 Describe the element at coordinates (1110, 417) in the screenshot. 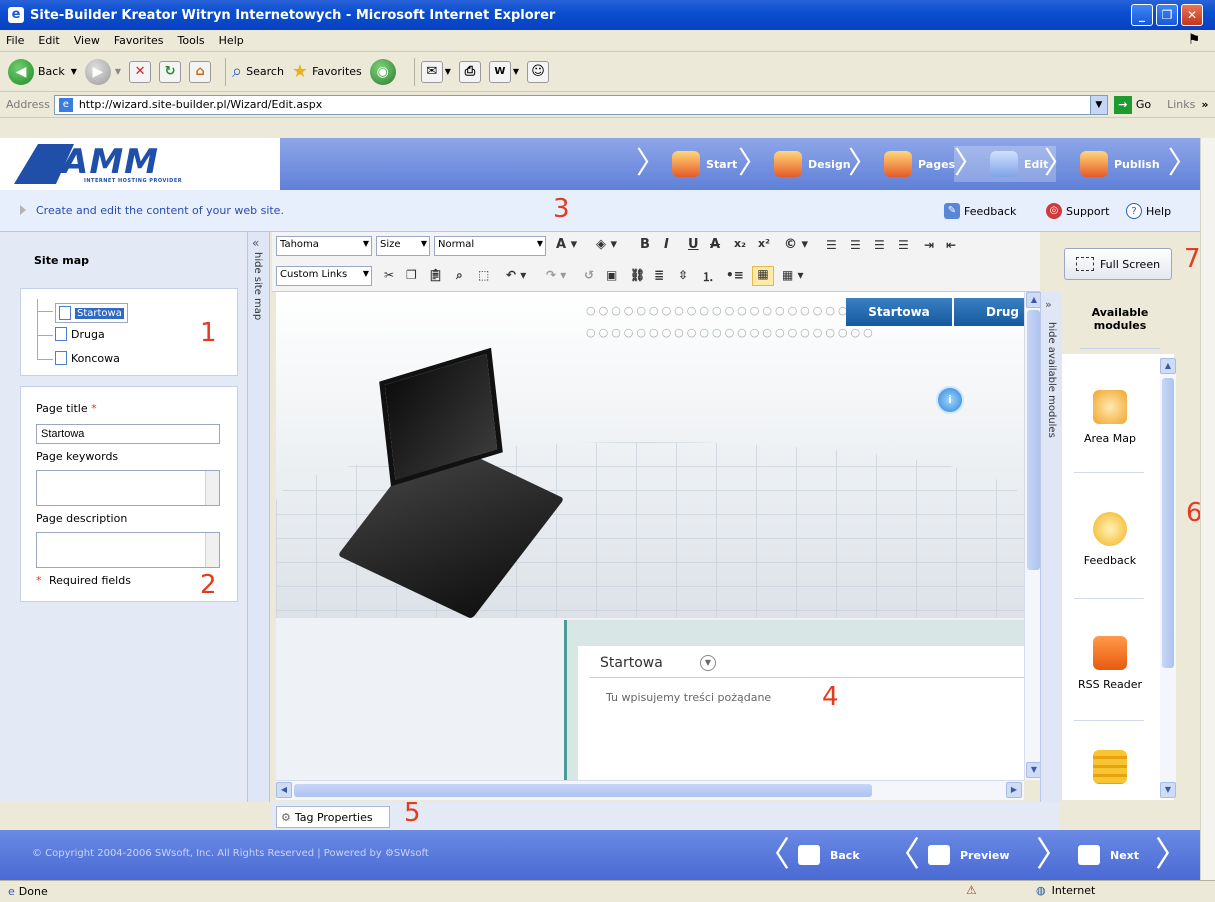

I see `module-area-map: Area Map` at that location.